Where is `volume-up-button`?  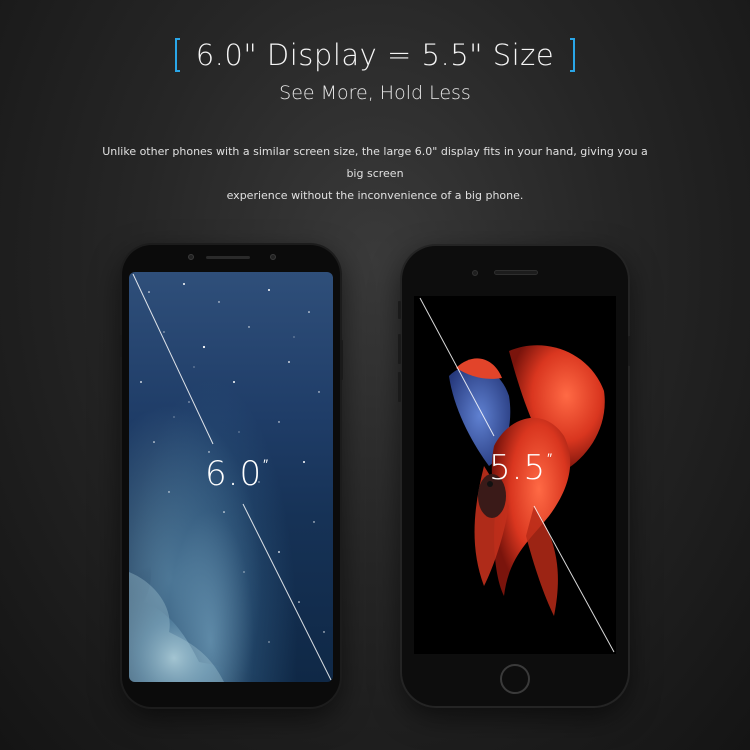 volume-up-button is located at coordinates (399, 349).